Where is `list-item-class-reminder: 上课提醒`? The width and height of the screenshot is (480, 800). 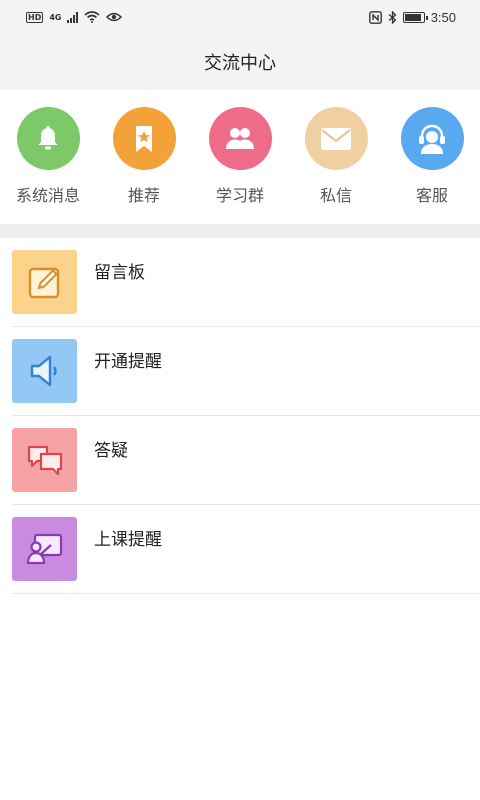 list-item-class-reminder: 上课提醒 is located at coordinates (240, 549).